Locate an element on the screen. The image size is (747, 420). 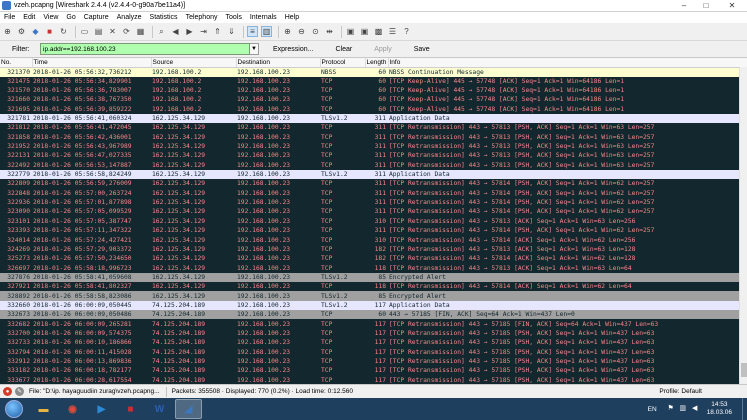
coloring-rules-icon: ▩ is located at coordinates (378, 31).